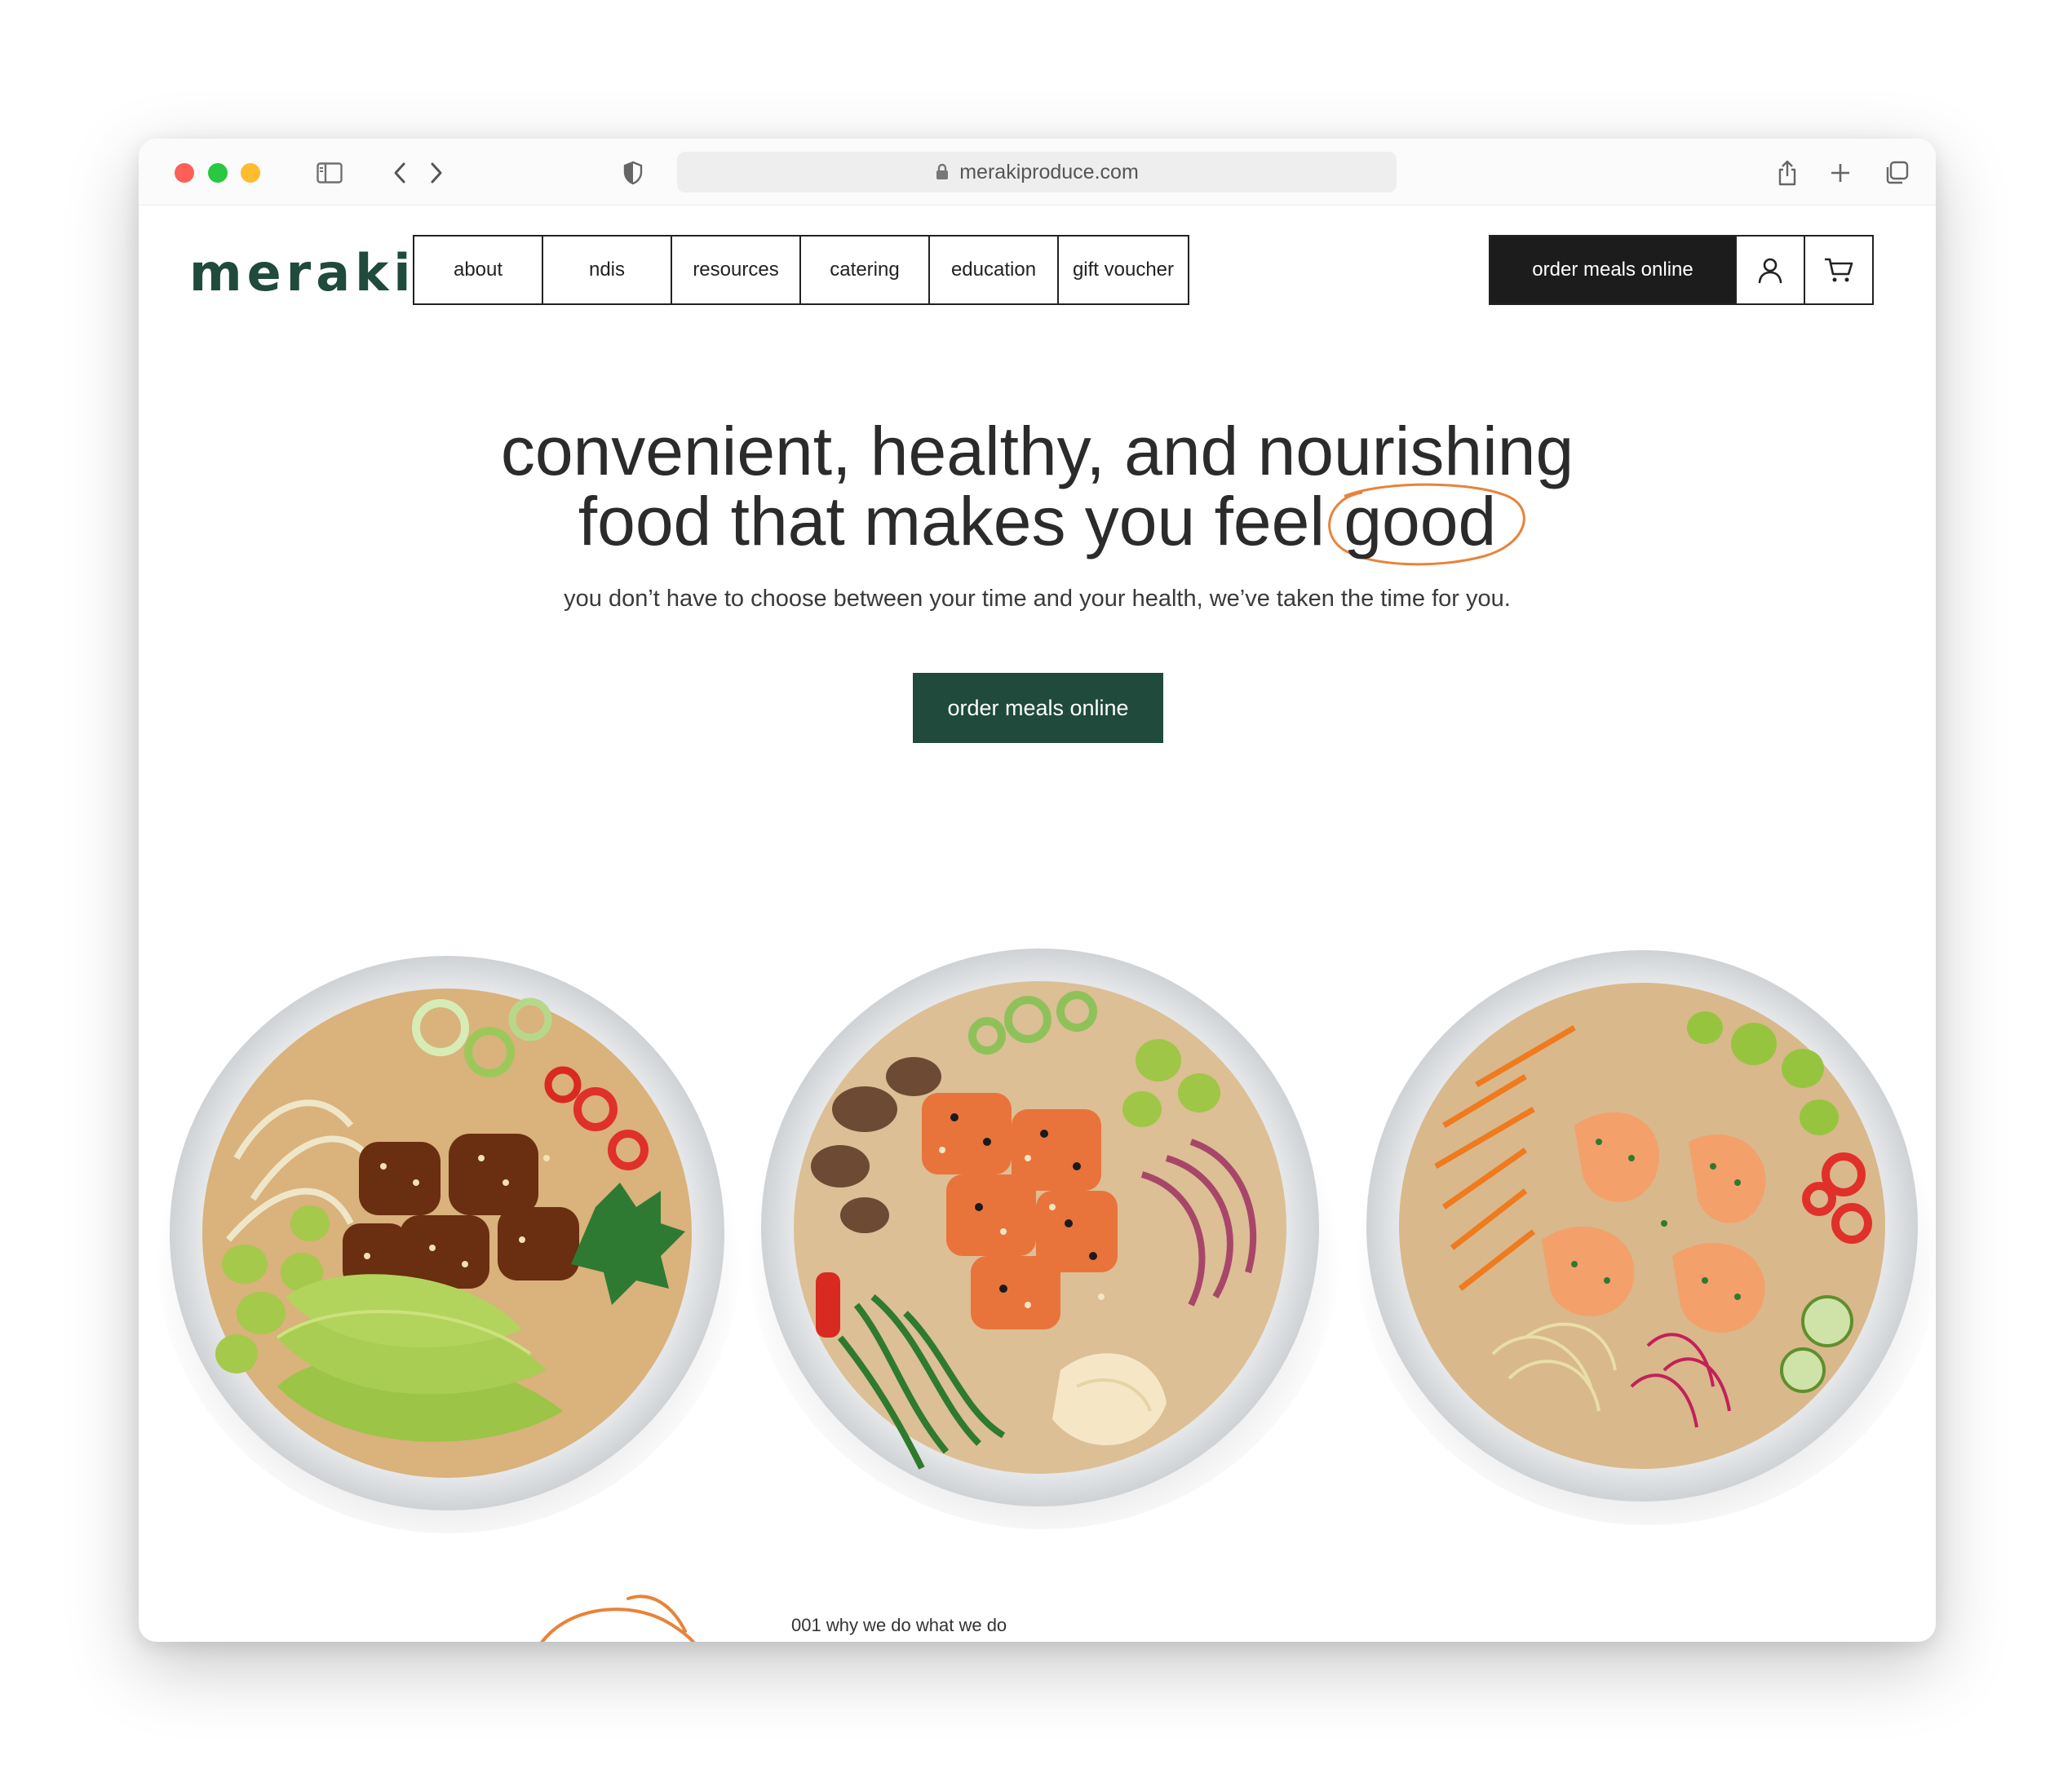  I want to click on nav-resources: resources, so click(737, 270).